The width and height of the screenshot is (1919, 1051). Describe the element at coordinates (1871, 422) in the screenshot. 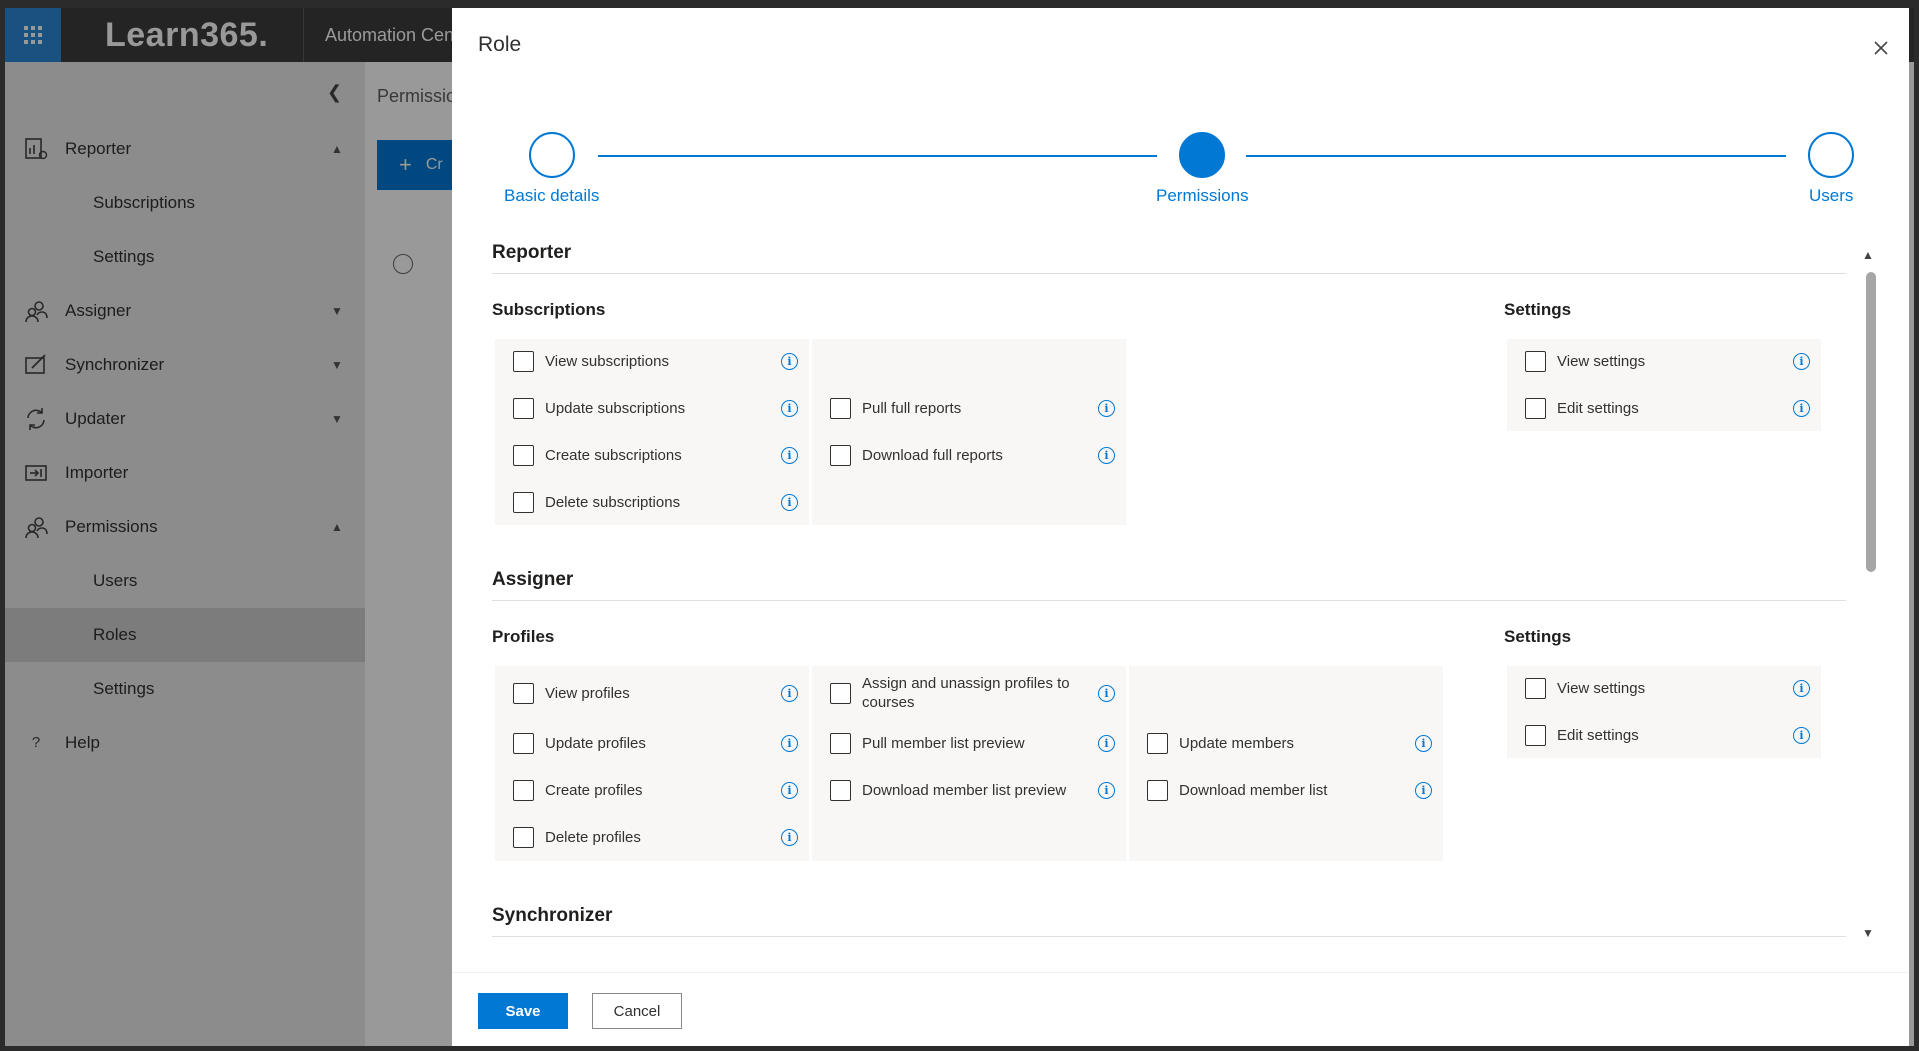

I see `scrollbar-thumb` at that location.